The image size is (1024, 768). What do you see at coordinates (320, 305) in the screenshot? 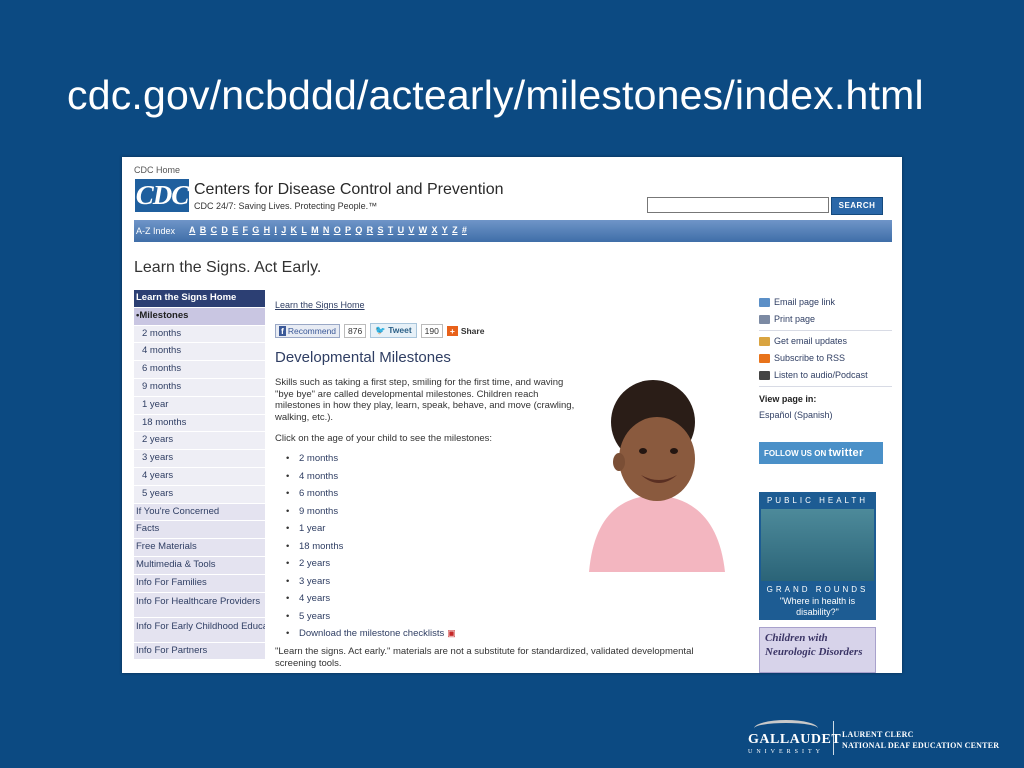
I see `breadcrumb: Learn the Signs Home` at bounding box center [320, 305].